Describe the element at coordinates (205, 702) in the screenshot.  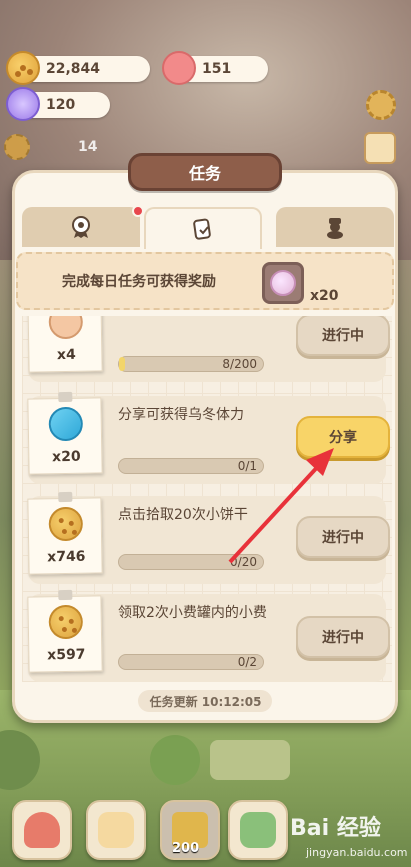
I see `task-refresh-timer: 任务更新 10:12:05` at that location.